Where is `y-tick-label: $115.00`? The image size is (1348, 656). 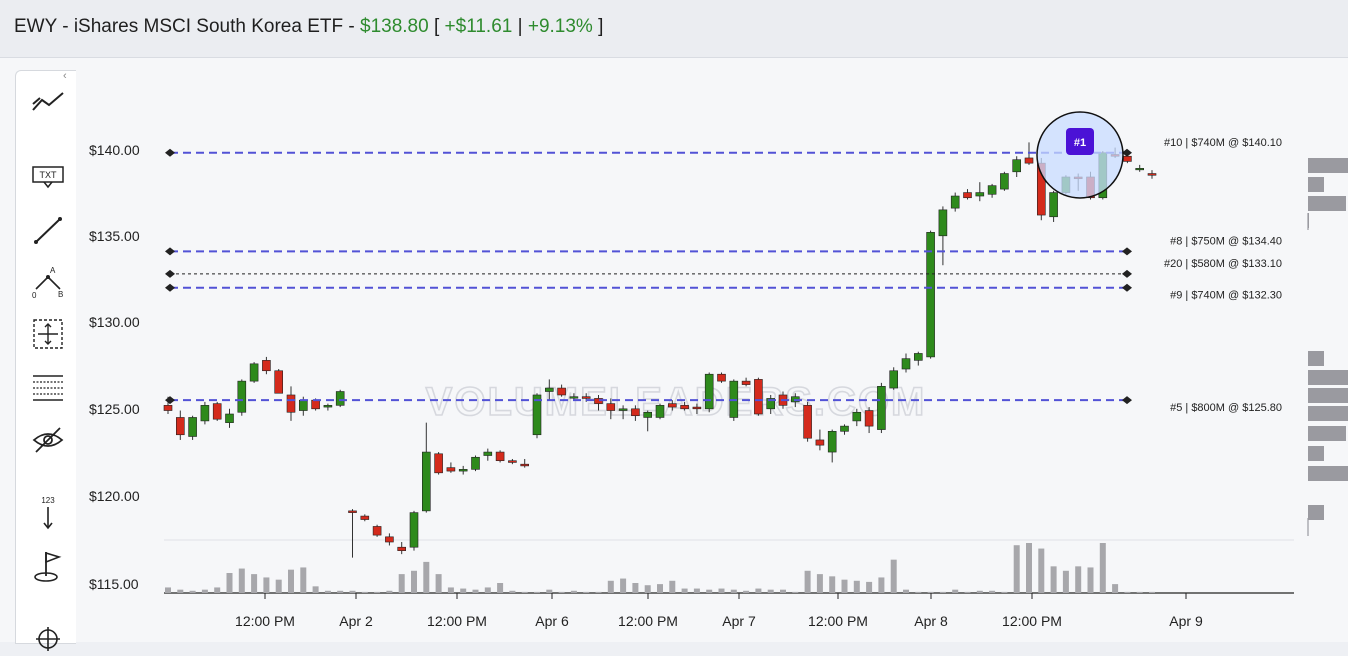
y-tick-label: $115.00 is located at coordinates (114, 584).